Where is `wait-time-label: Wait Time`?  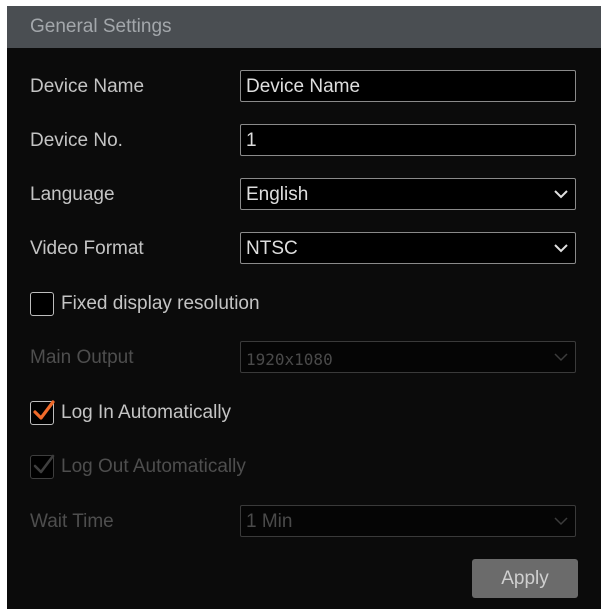
wait-time-label: Wait Time is located at coordinates (72, 521).